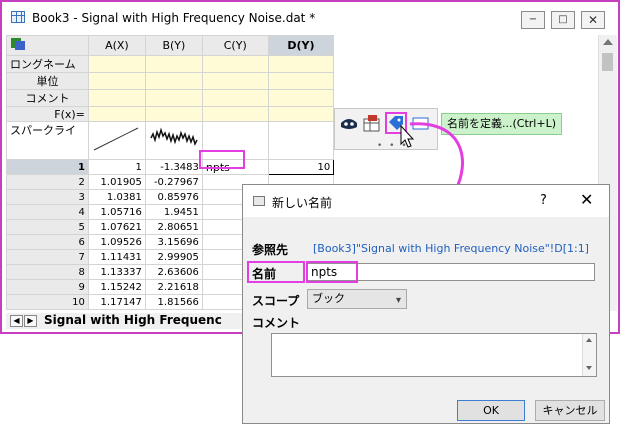  I want to click on comment-scroll-down-icon, so click(589, 368).